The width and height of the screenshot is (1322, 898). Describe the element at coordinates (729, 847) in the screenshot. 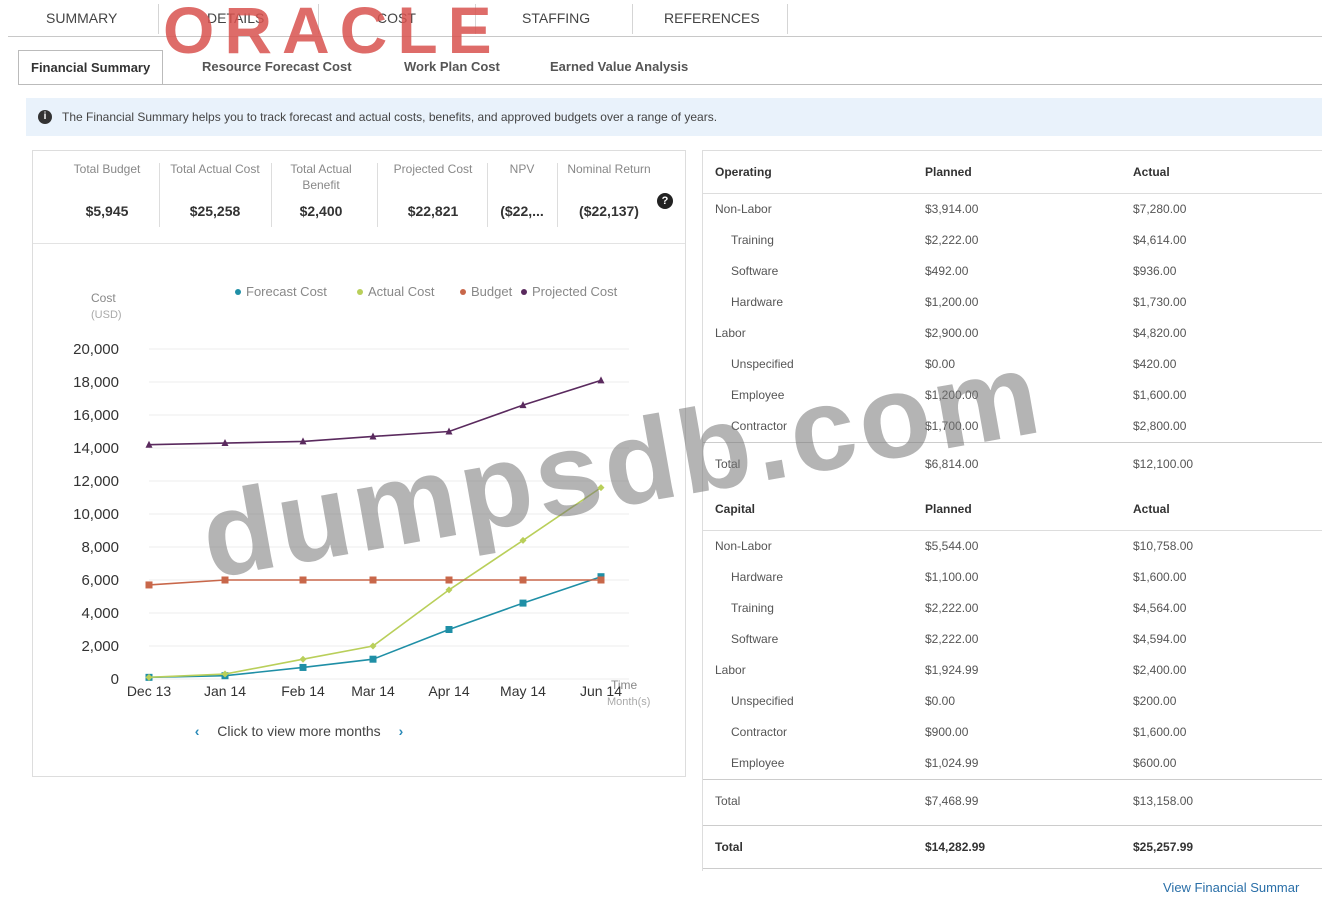

I see `grand-total-label: Total` at that location.